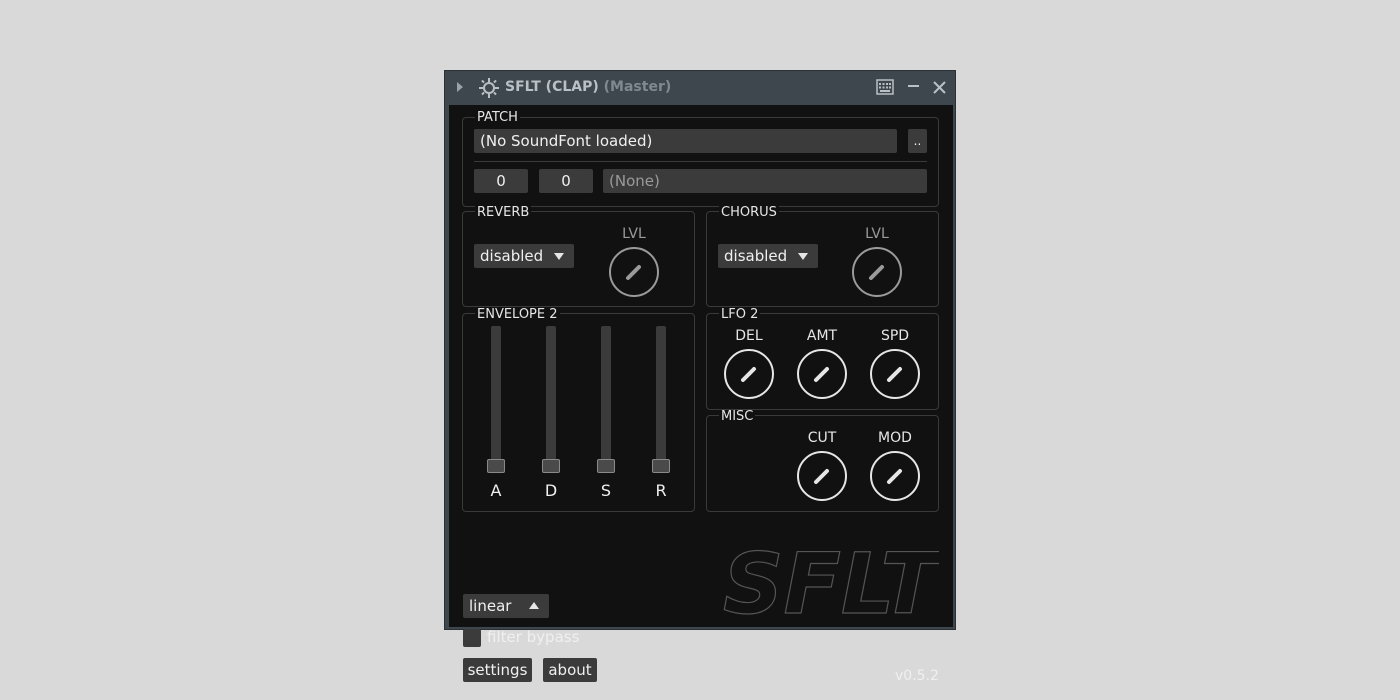 This screenshot has width=1400, height=700. What do you see at coordinates (534, 605) in the screenshot?
I see `chevron-up-icon` at bounding box center [534, 605].